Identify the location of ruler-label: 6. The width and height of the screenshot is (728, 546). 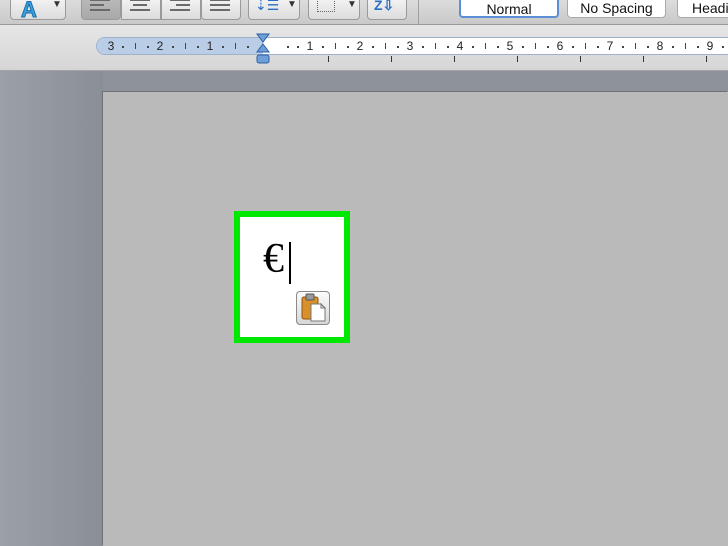
(560, 46).